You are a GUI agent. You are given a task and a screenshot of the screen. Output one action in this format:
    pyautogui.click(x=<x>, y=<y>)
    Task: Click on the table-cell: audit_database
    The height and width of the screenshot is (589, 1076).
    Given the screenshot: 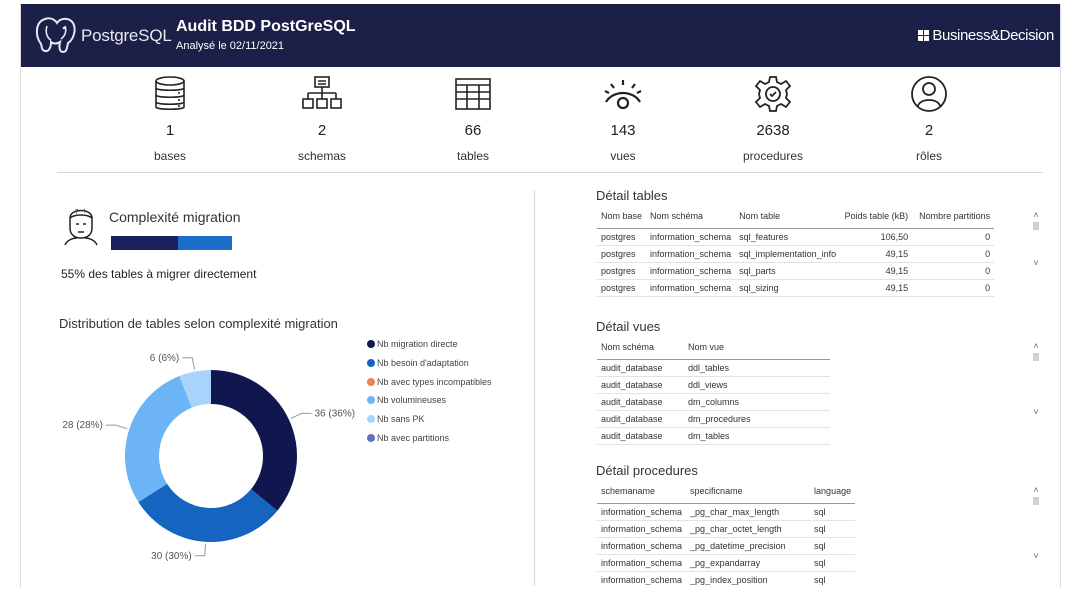 What is the action you would take?
    pyautogui.click(x=640, y=402)
    